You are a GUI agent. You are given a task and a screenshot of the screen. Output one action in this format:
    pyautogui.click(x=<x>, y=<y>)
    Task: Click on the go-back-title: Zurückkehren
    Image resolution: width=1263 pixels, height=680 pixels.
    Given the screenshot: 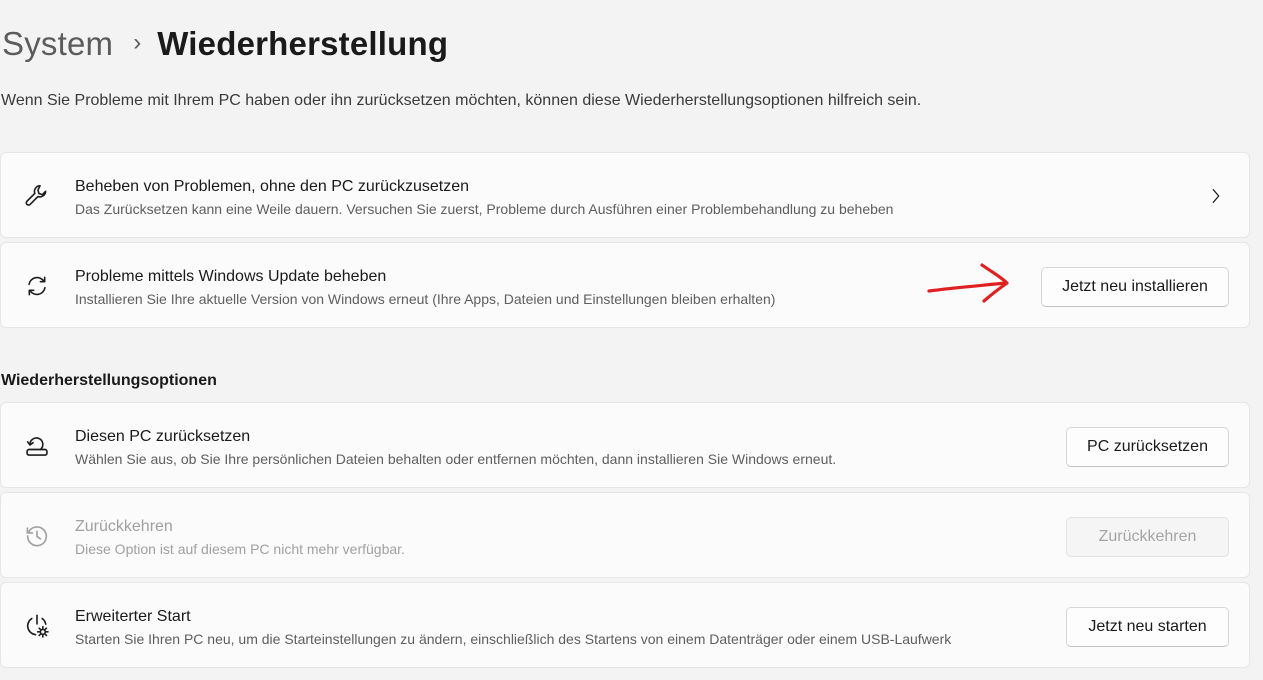 What is the action you would take?
    pyautogui.click(x=124, y=526)
    